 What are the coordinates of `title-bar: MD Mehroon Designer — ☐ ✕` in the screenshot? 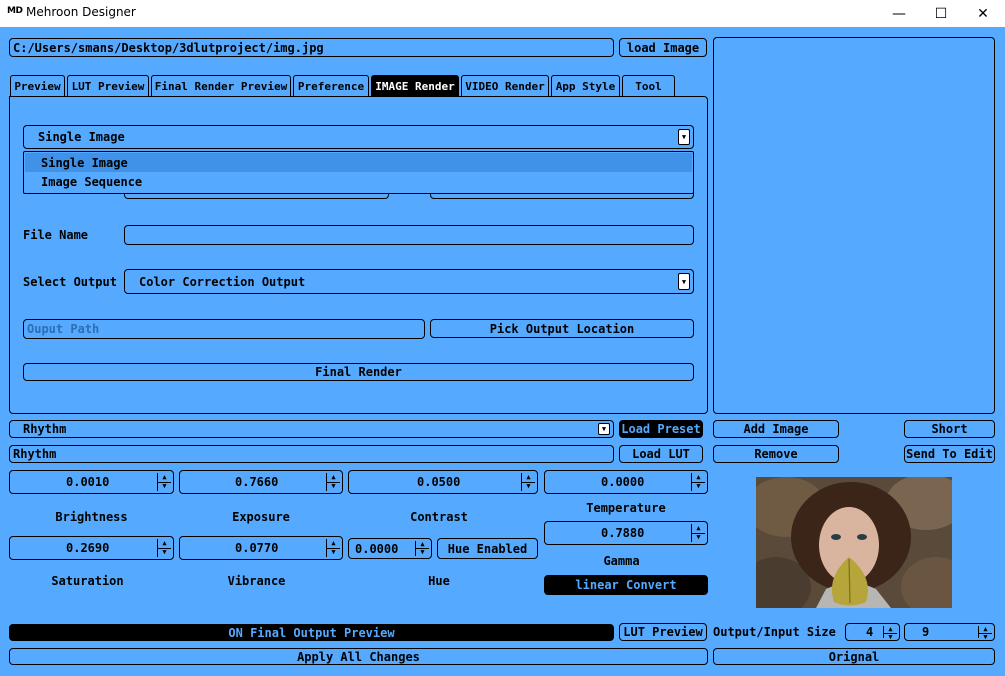 It's located at (502, 13).